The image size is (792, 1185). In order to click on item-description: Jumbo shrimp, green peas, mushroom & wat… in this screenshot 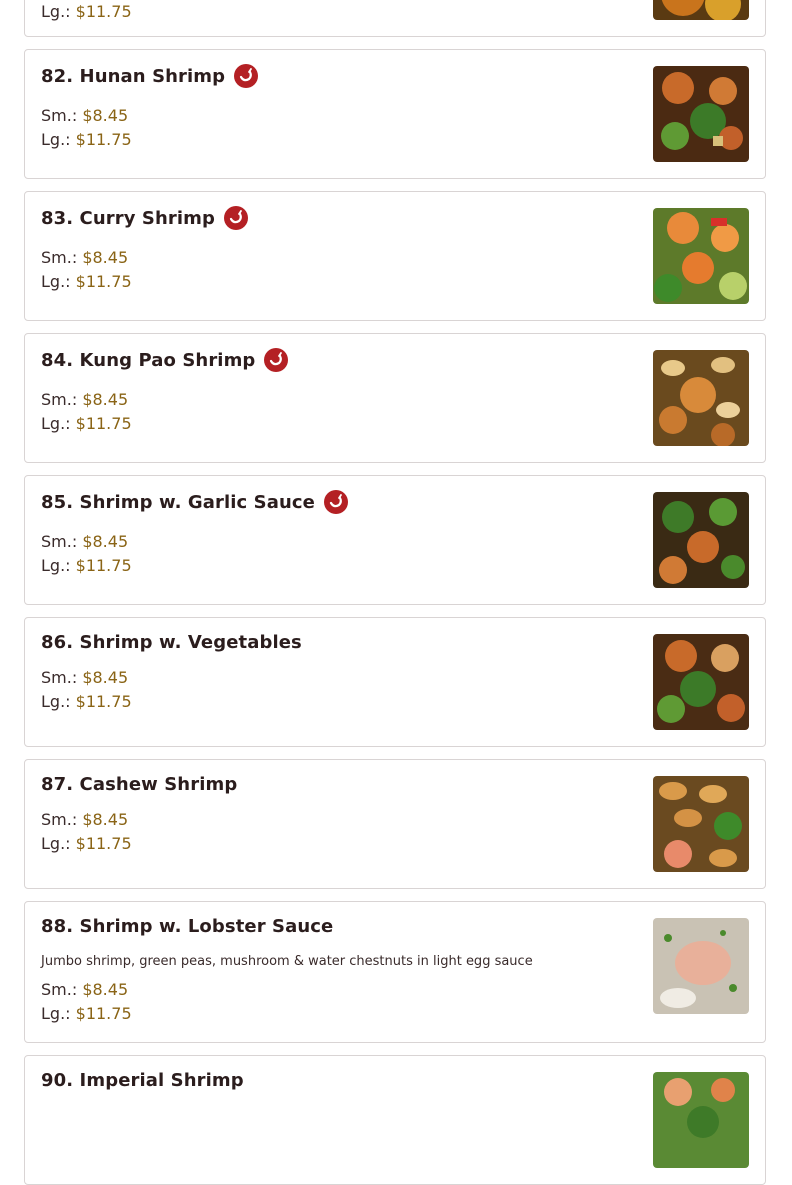, I will do `click(287, 961)`.